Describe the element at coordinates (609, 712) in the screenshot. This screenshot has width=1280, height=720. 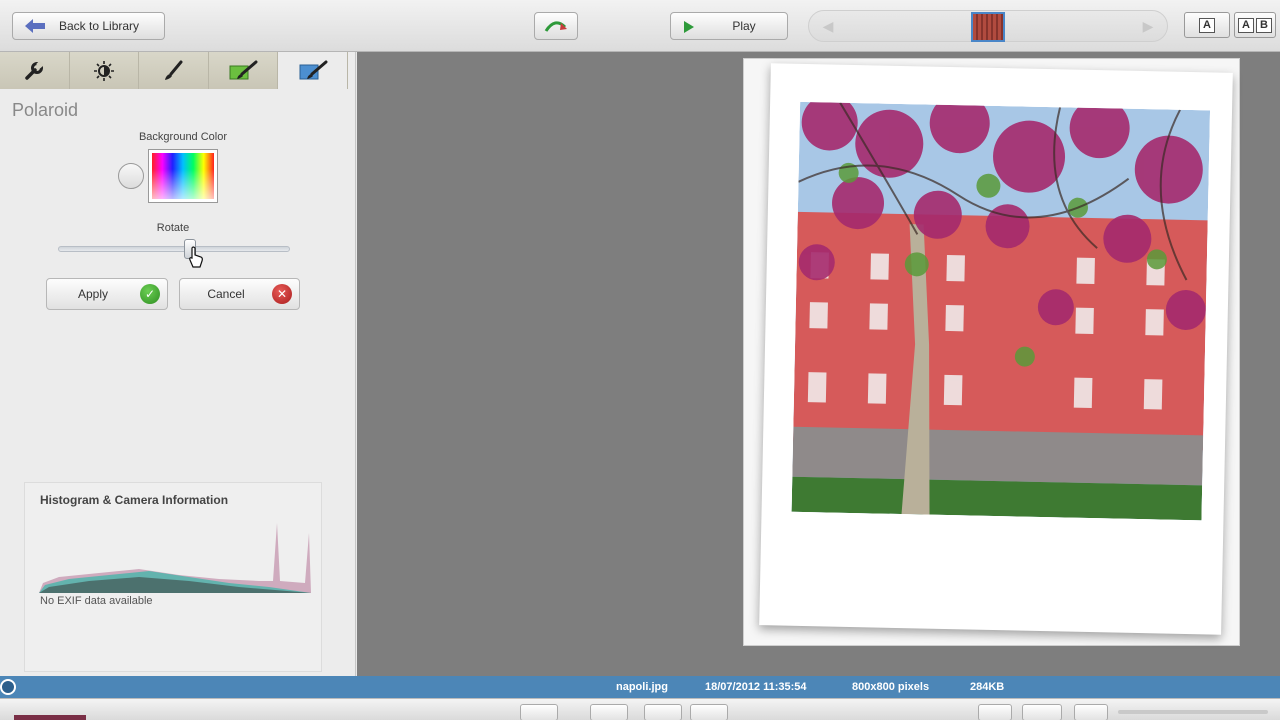
I see `info-button` at that location.